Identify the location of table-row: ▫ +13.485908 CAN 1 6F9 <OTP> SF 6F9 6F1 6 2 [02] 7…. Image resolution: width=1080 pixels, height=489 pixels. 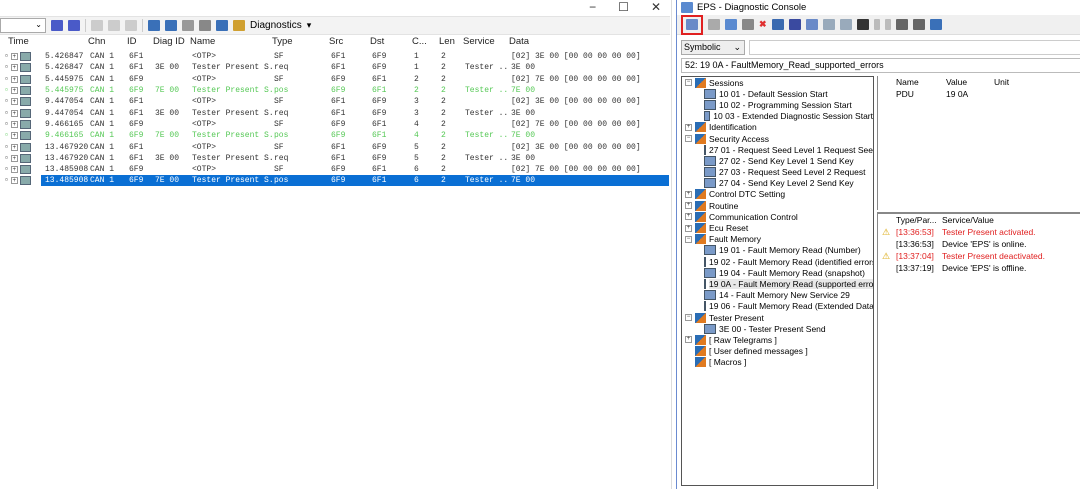
(335, 169).